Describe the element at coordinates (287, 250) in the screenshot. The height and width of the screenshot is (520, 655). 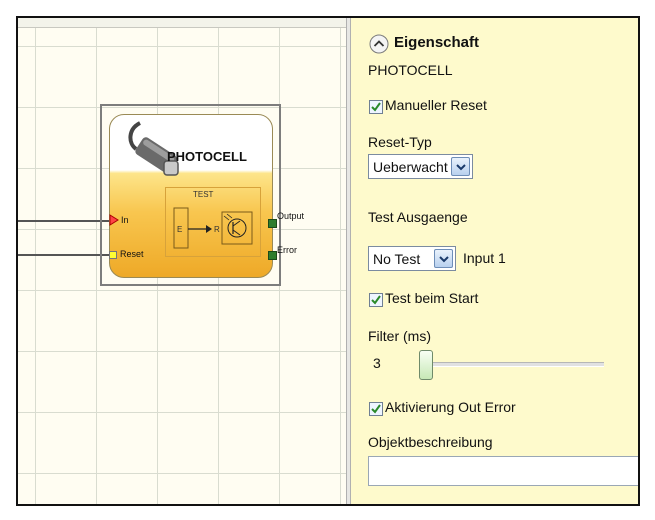
I see `port-error-label: Error` at that location.